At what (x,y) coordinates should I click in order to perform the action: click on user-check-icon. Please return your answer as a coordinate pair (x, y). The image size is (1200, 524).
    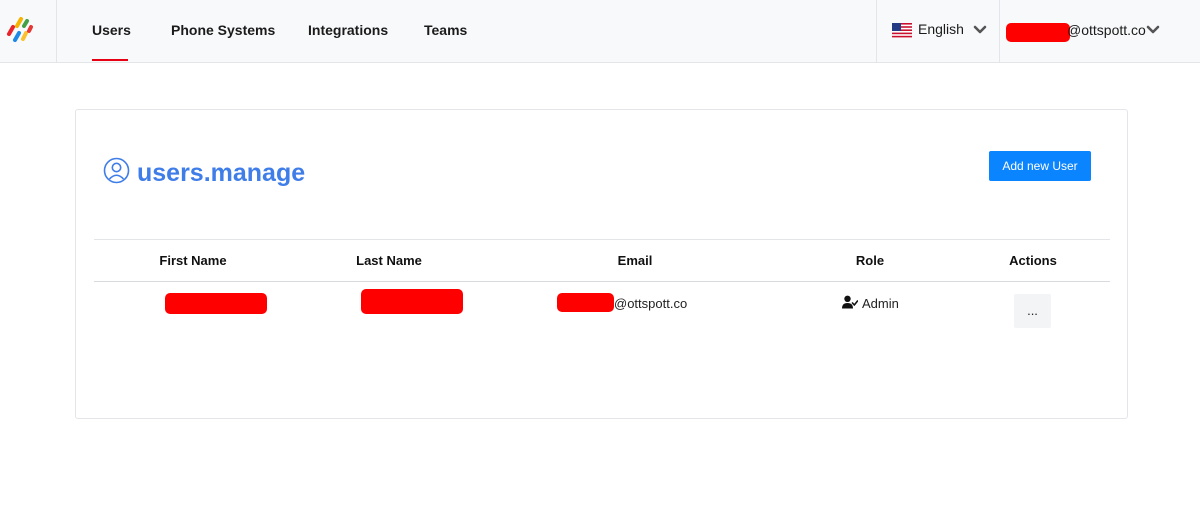
    Looking at the image, I should click on (850, 302).